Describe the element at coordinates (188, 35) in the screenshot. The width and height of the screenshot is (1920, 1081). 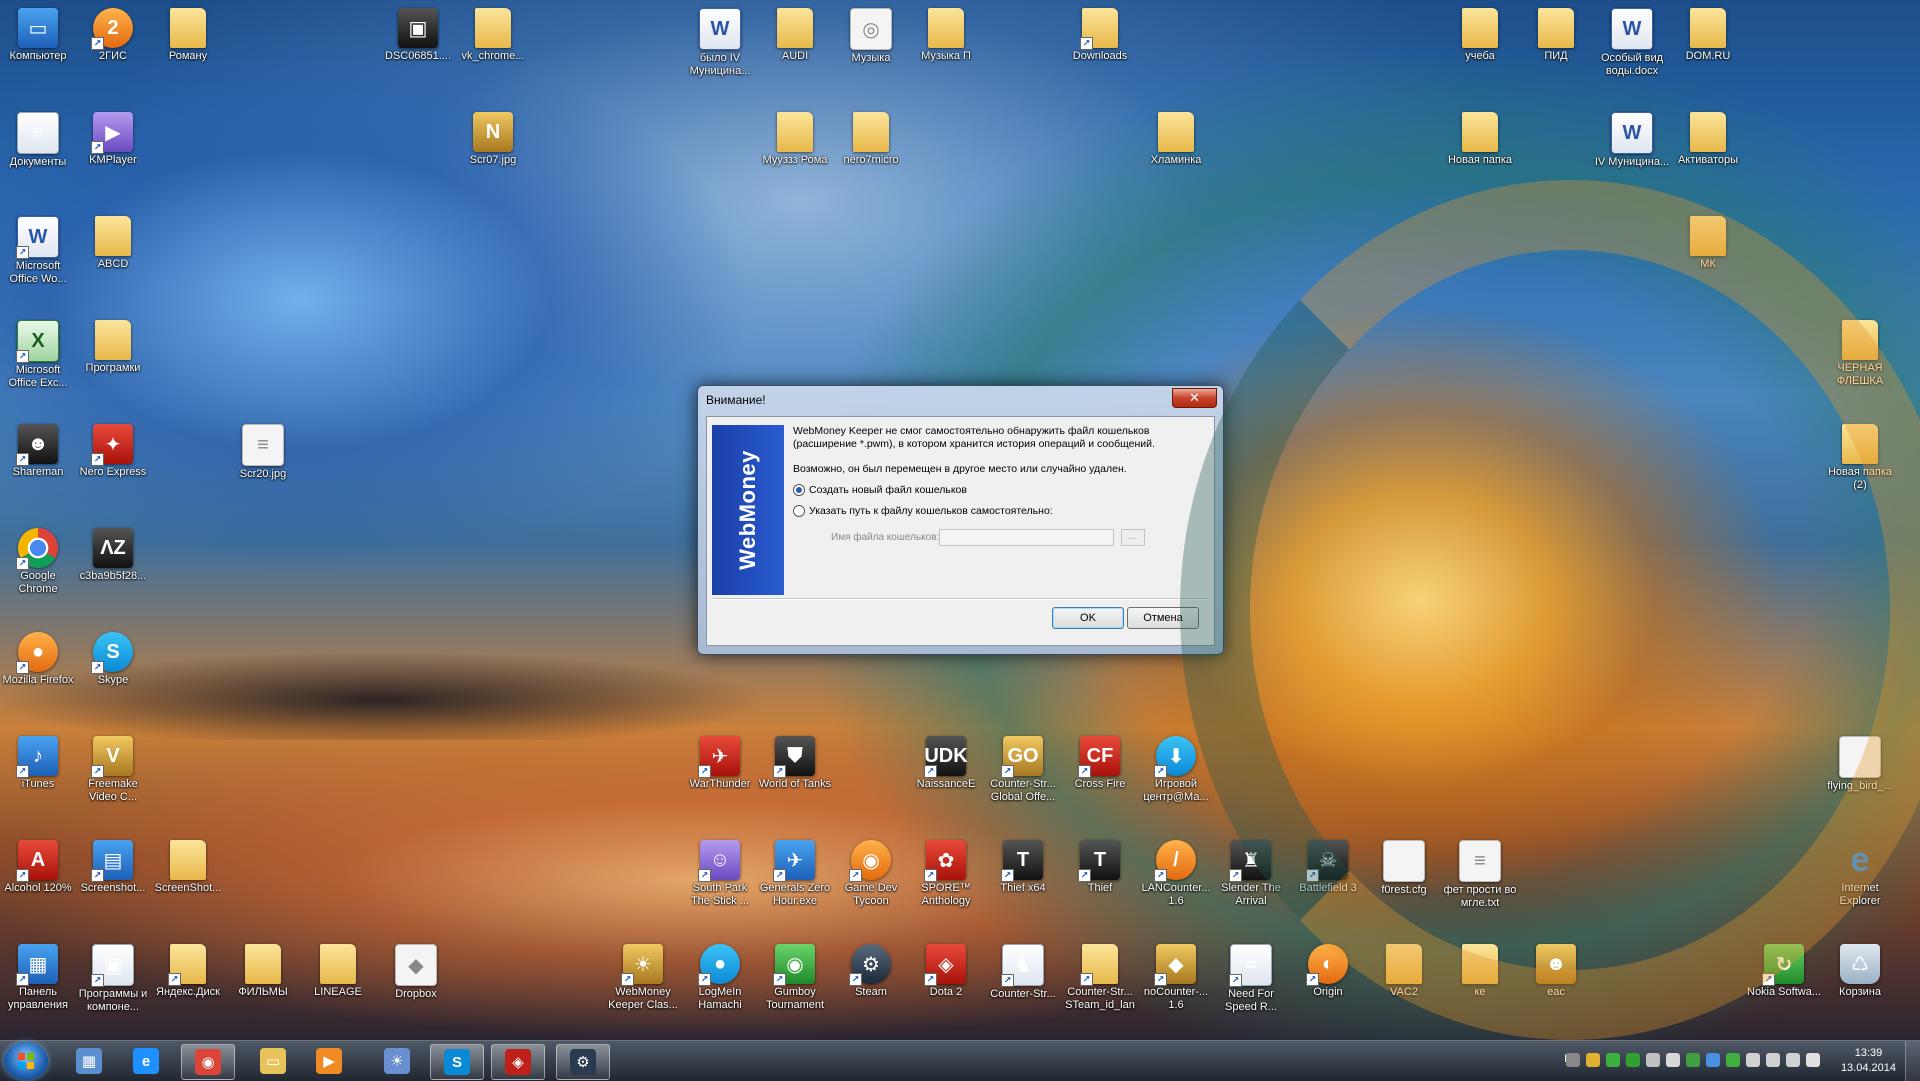
I see `desktop-icon: Роману` at that location.